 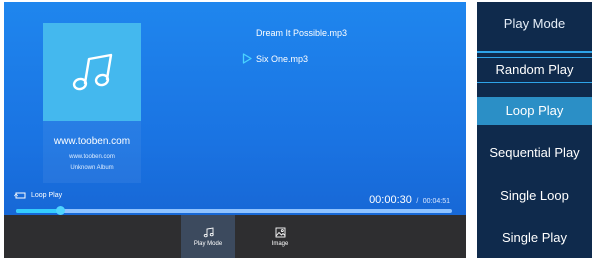 I want to click on menu-item-sequential-play: Sequential Play, so click(x=534, y=153).